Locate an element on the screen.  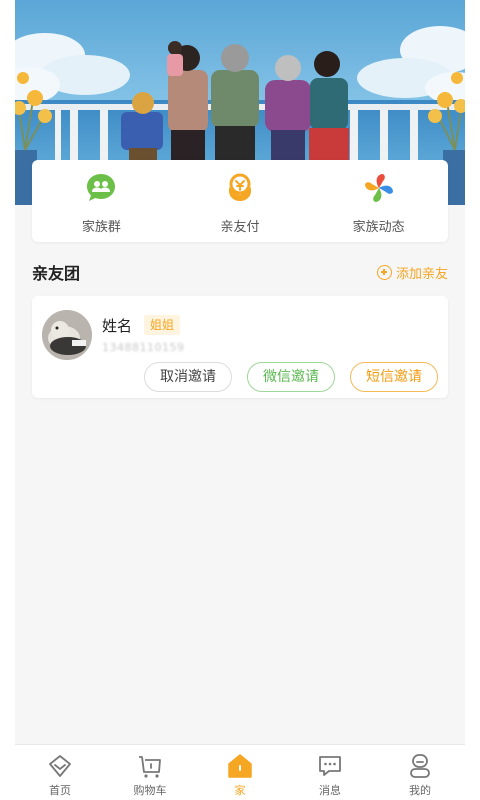
tab-home: 首页 is located at coordinates (60, 772).